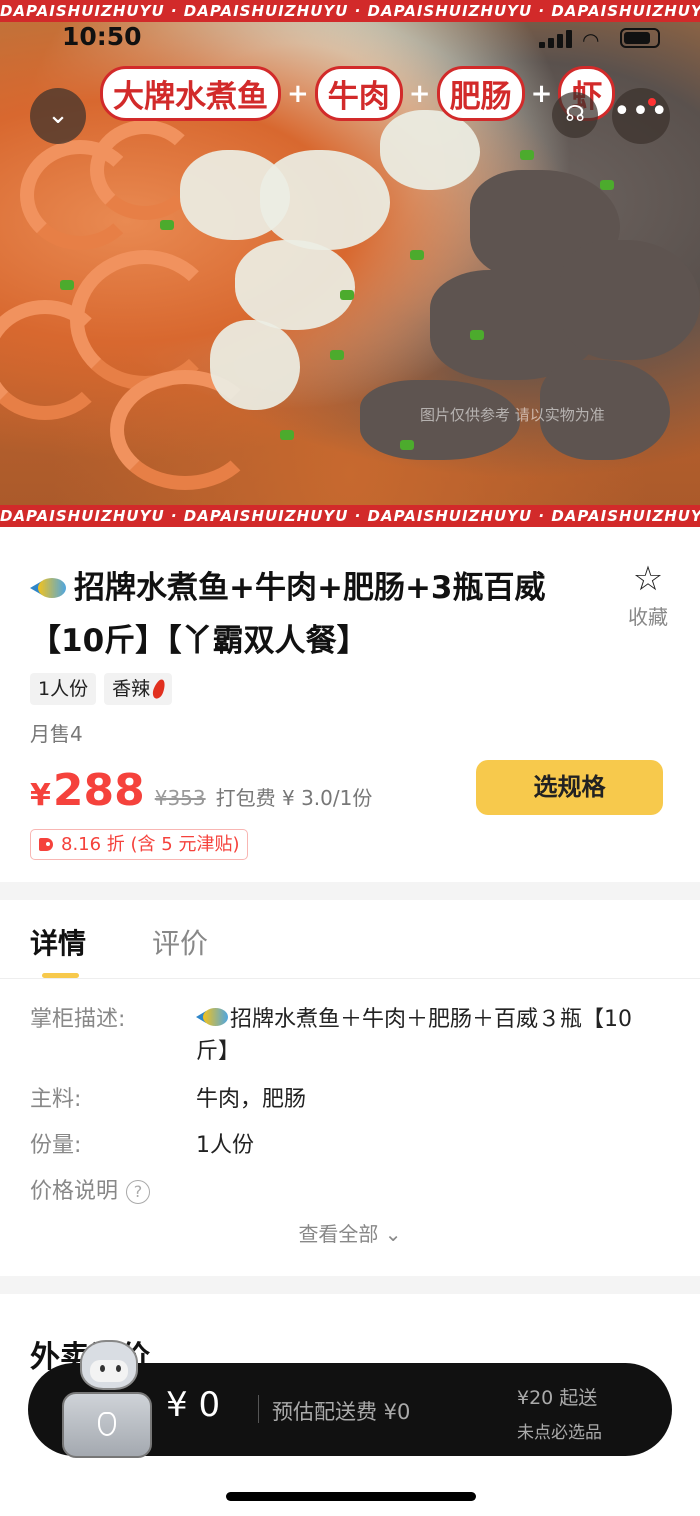 The image size is (700, 1516). I want to click on current-price: 288, so click(98, 790).